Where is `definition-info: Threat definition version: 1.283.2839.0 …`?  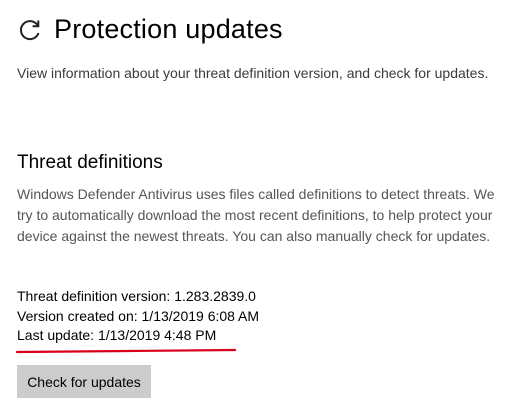
definition-info: Threat definition version: 1.283.2839.0 … is located at coordinates (138, 316).